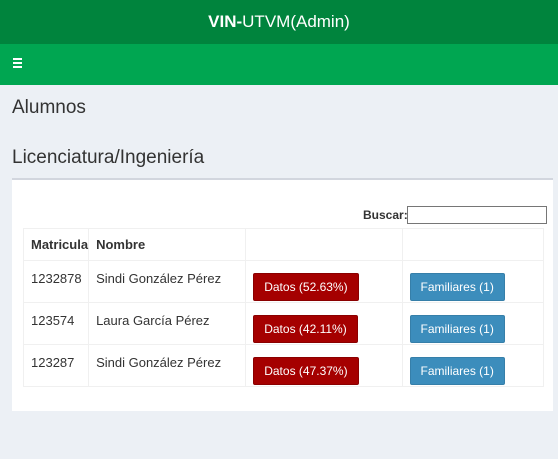 This screenshot has height=459, width=558. Describe the element at coordinates (306, 287) in the screenshot. I see `datos-button: Datos (52.63%)` at that location.